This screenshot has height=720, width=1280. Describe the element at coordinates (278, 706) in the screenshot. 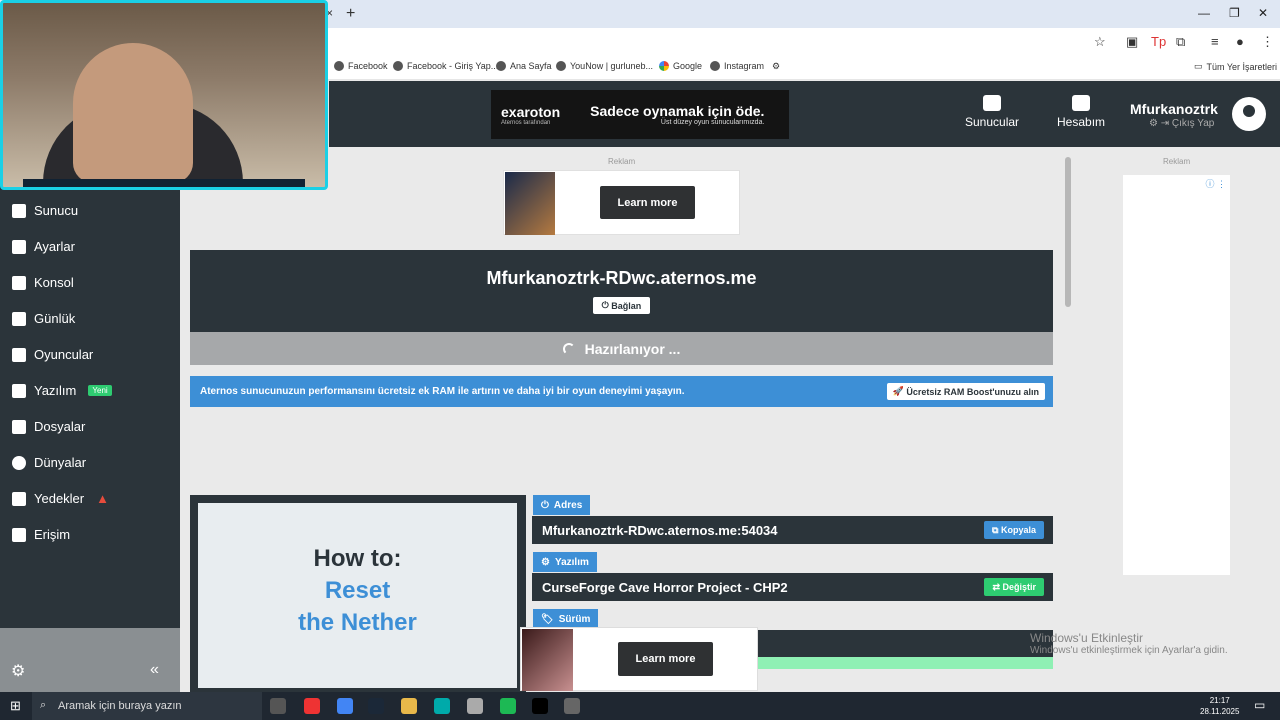

I see `task-view-icon` at that location.